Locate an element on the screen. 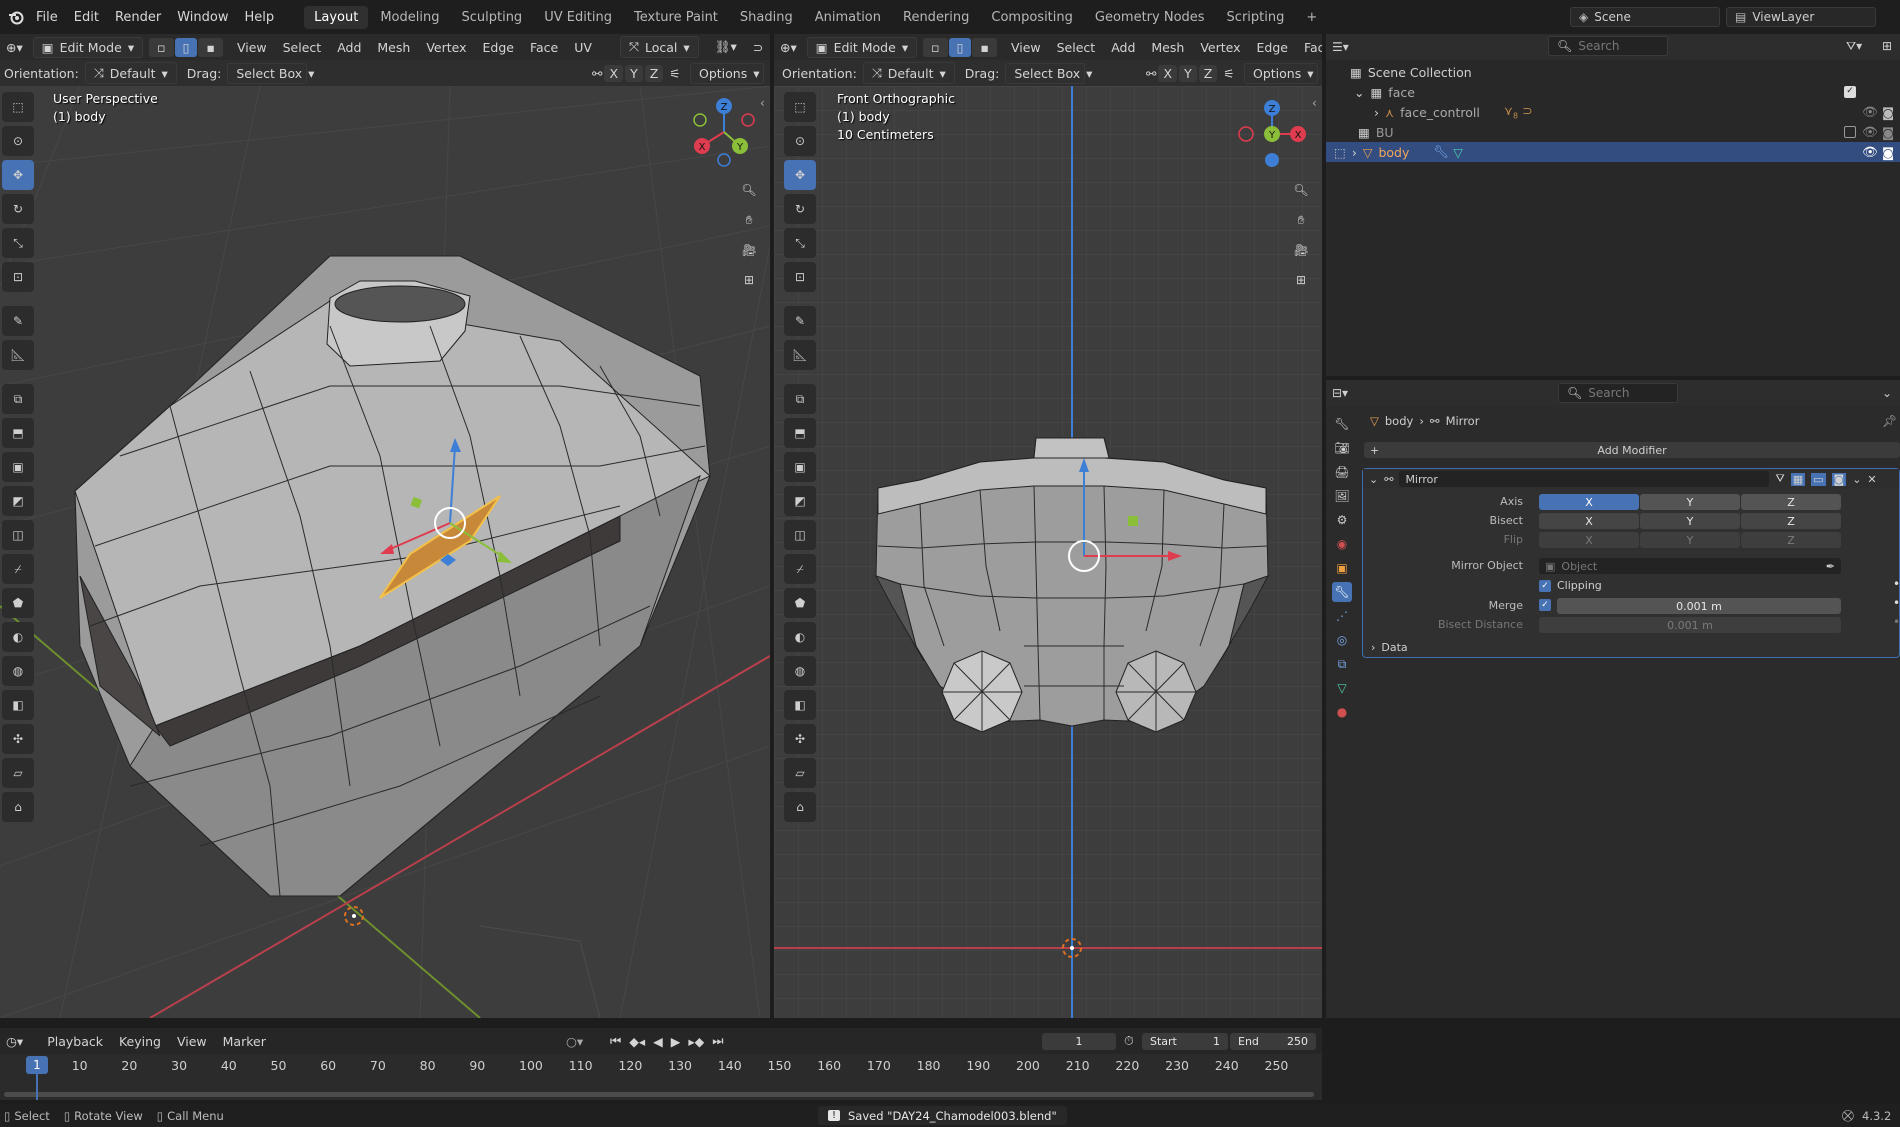 Image resolution: width=1900 pixels, height=1127 pixels. add-cube-tool-icon: ⧉ is located at coordinates (18, 399).